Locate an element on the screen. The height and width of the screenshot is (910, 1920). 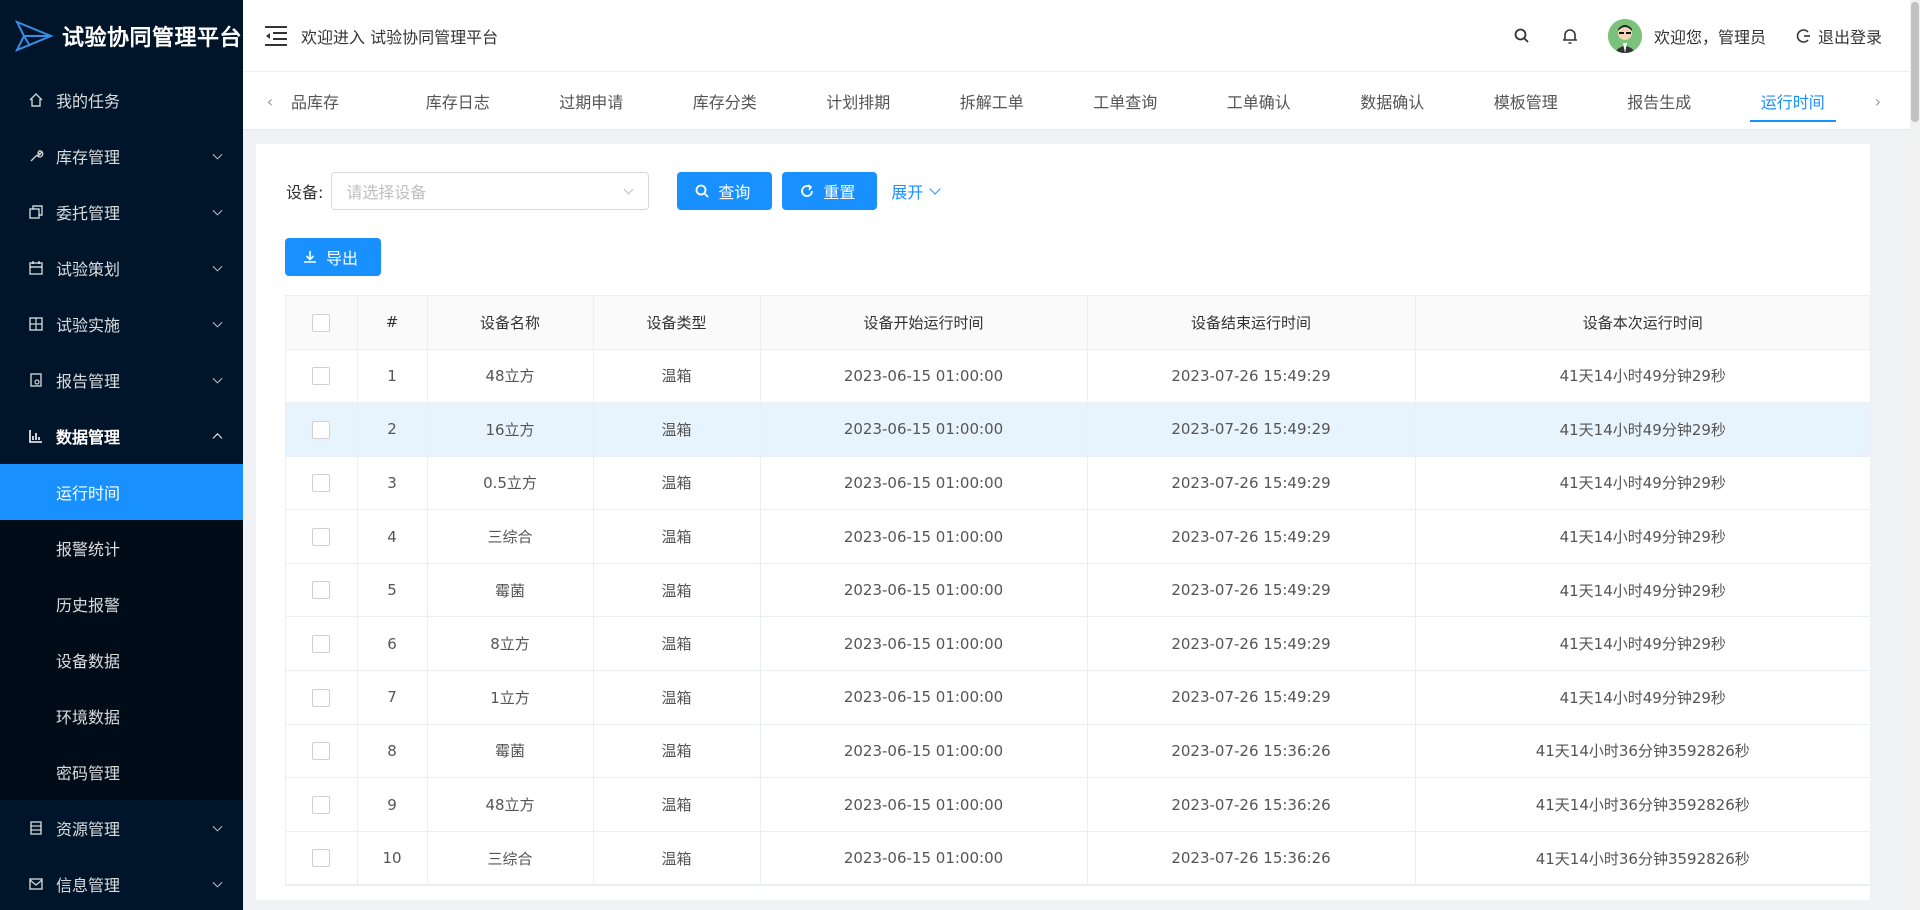
table-cell: 9 is located at coordinates (392, 804).